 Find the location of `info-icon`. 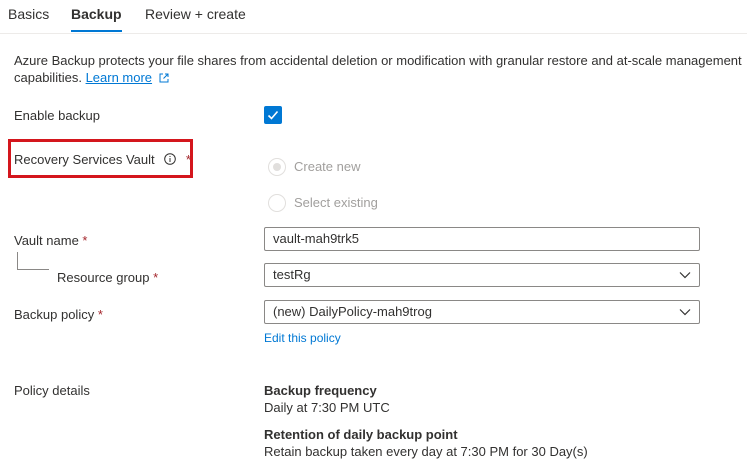

info-icon is located at coordinates (170, 159).